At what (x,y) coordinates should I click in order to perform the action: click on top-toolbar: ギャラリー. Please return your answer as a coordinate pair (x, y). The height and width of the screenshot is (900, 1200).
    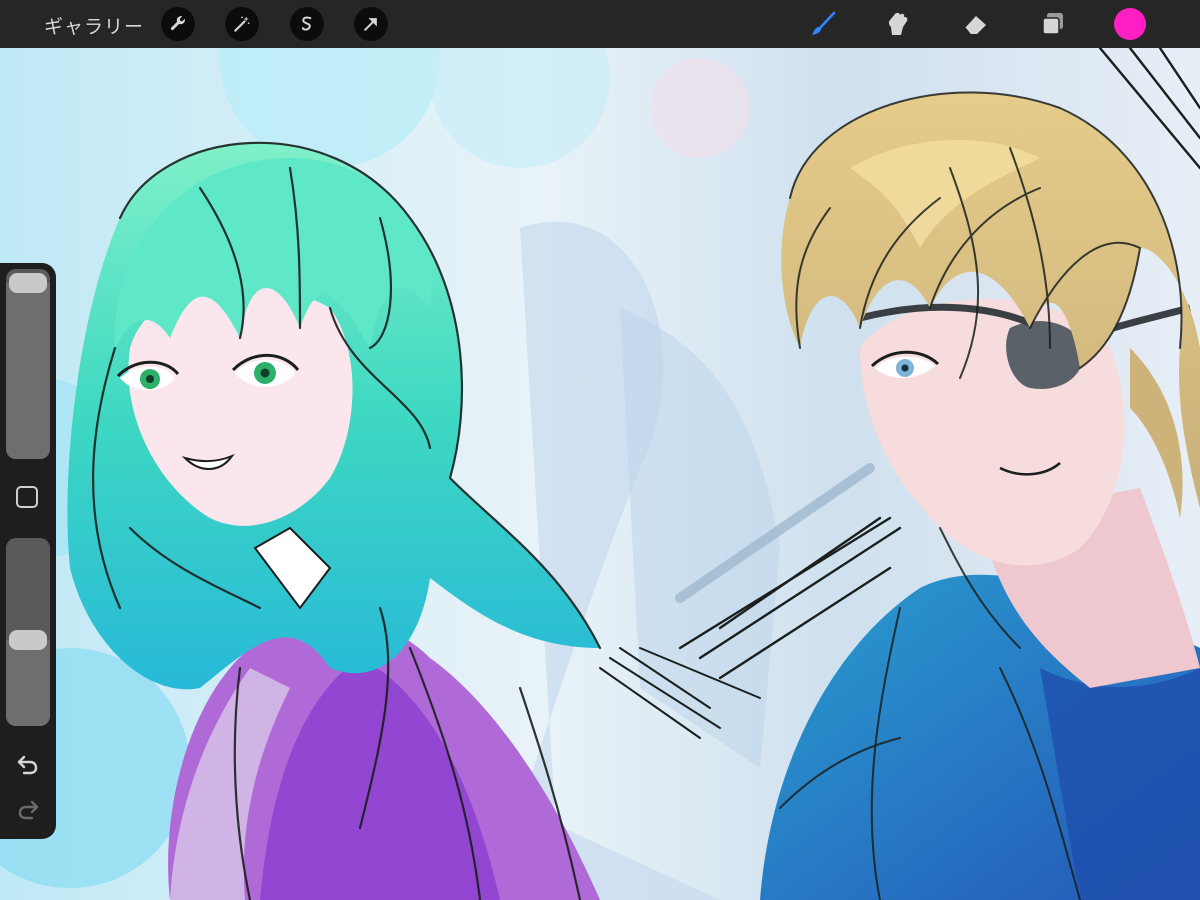
    Looking at the image, I should click on (600, 24).